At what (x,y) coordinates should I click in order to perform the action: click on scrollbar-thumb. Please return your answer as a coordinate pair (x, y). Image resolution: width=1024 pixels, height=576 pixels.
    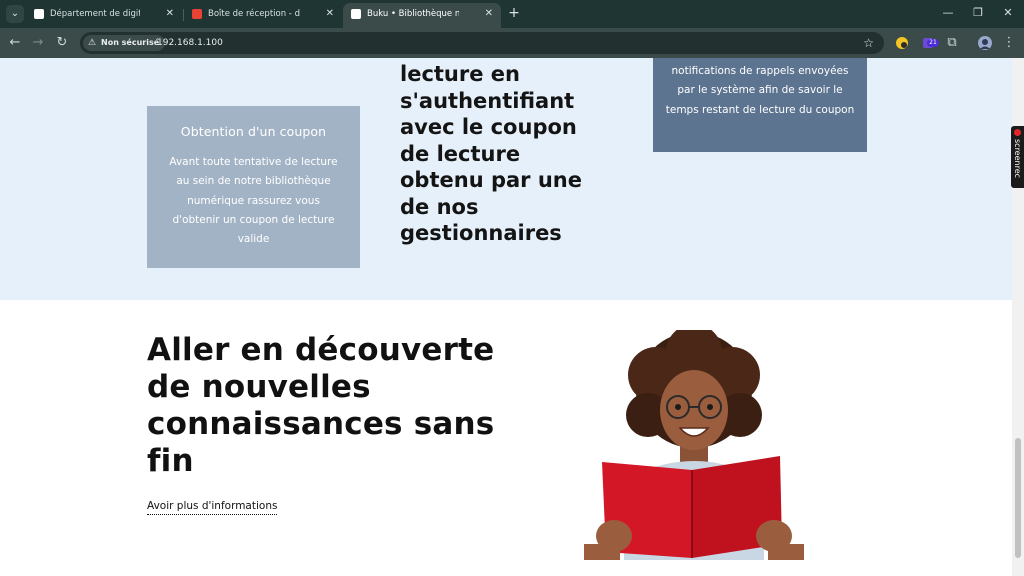
    Looking at the image, I should click on (1018, 498).